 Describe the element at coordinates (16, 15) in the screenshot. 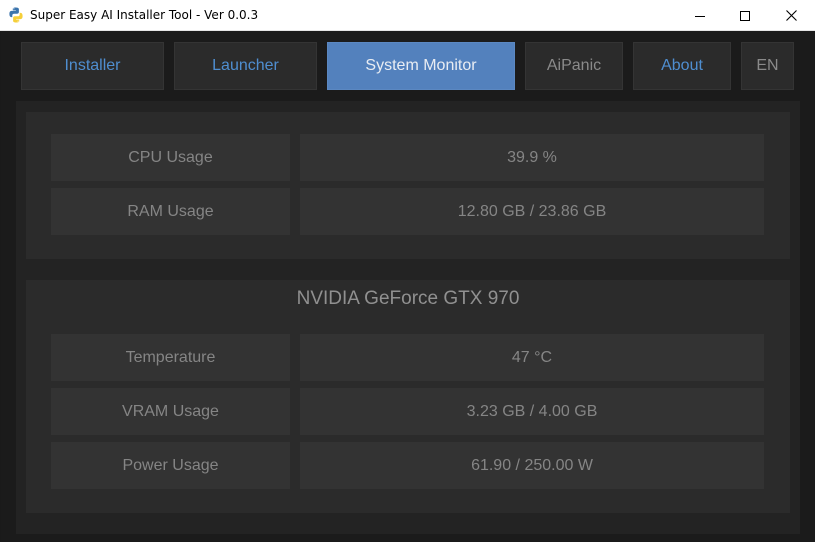

I see `python-app-icon` at that location.